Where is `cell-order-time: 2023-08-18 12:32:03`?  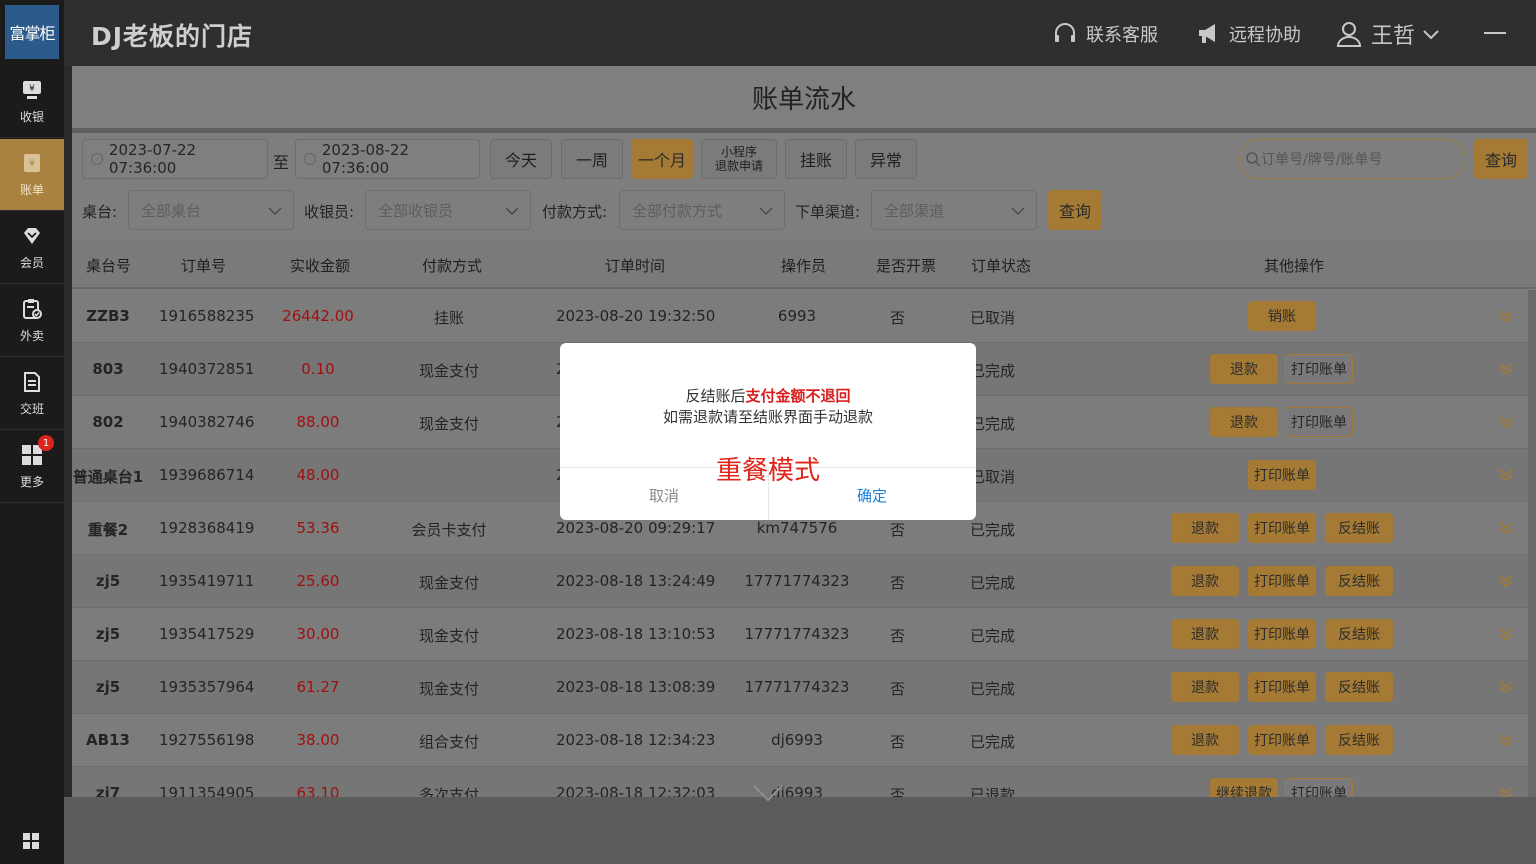
cell-order-time: 2023-08-18 12:32:03 is located at coordinates (636, 790).